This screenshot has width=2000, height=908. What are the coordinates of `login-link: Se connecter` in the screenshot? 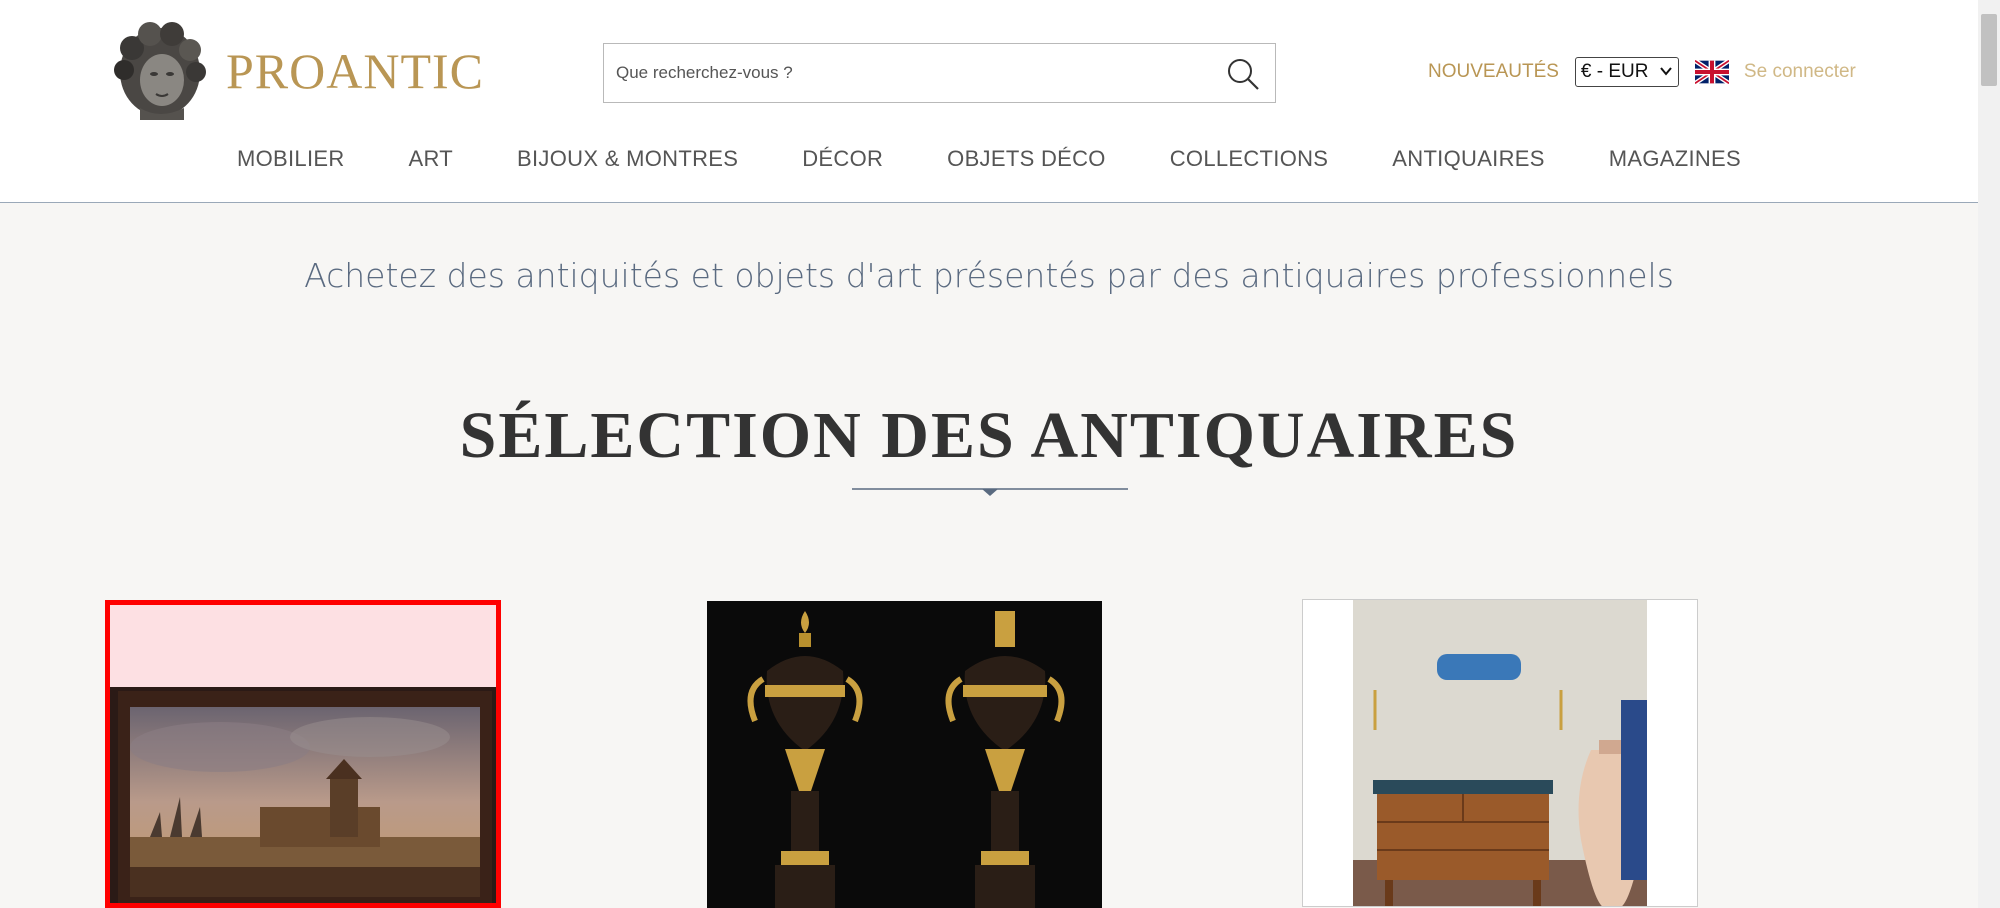 It's located at (1800, 72).